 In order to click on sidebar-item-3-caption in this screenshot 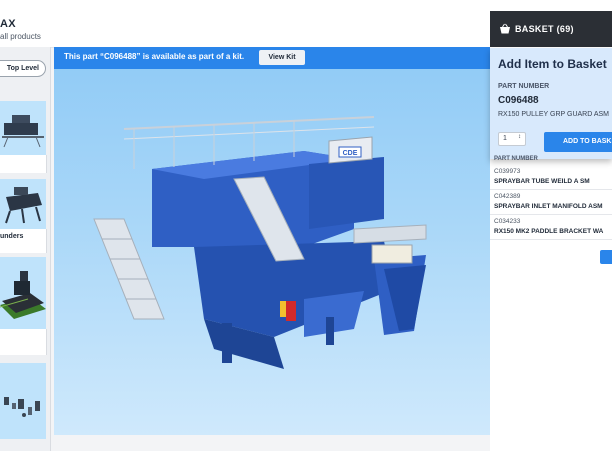, I will do `click(23, 342)`.